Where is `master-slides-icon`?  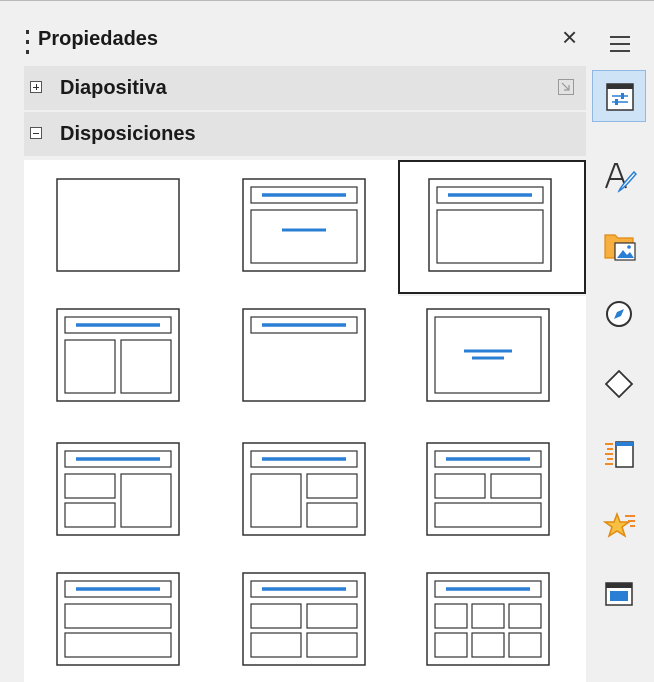 master-slides-icon is located at coordinates (619, 594).